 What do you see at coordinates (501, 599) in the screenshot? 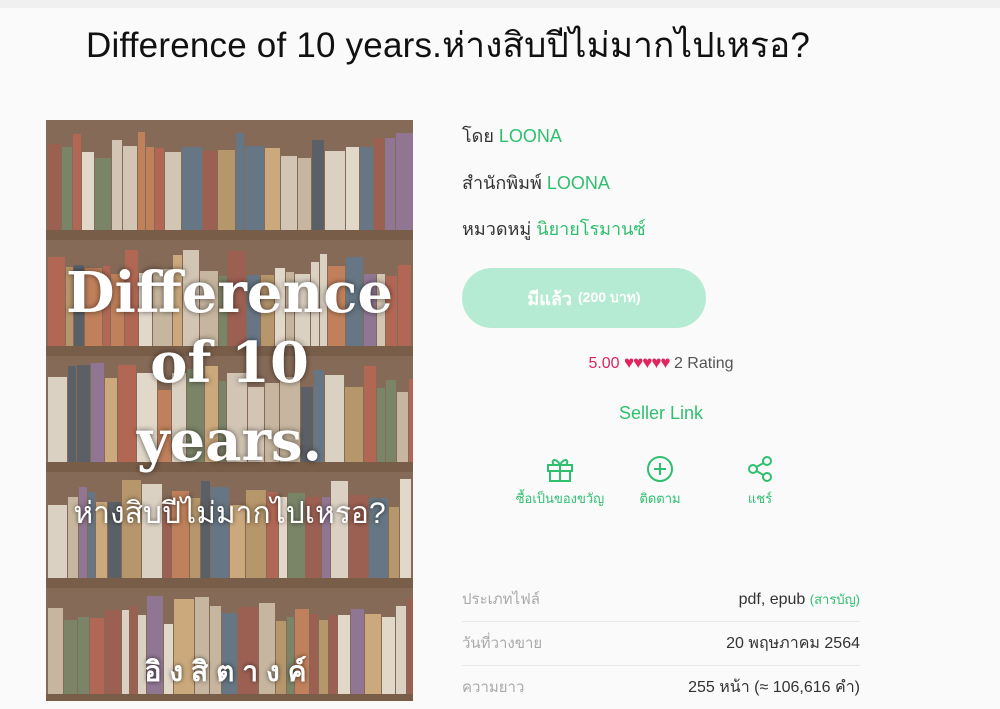
I see `file-type-label: ประเภทไฟล์` at bounding box center [501, 599].